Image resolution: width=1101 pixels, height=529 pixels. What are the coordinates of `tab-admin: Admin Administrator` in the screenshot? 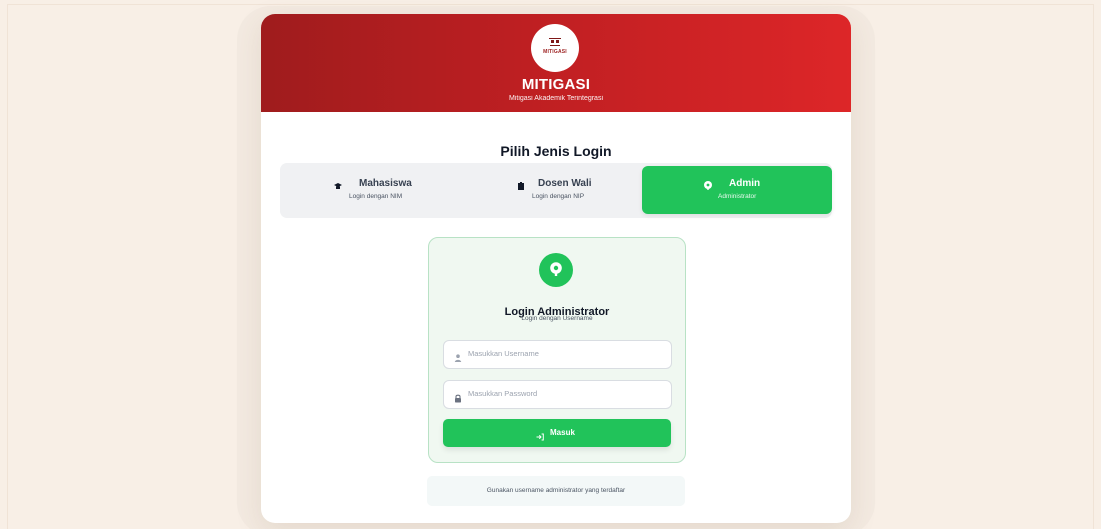 It's located at (737, 190).